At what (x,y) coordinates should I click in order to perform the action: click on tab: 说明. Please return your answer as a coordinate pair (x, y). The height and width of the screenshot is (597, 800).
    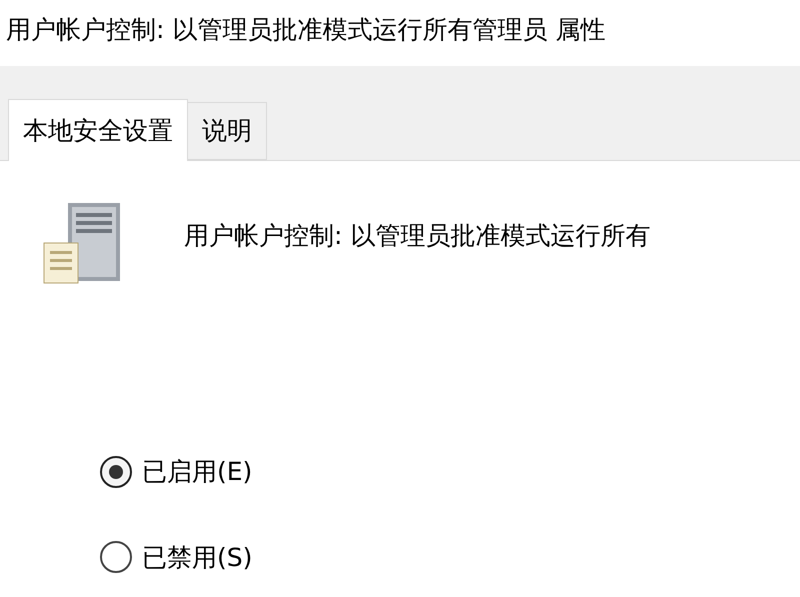
    Looking at the image, I should click on (227, 131).